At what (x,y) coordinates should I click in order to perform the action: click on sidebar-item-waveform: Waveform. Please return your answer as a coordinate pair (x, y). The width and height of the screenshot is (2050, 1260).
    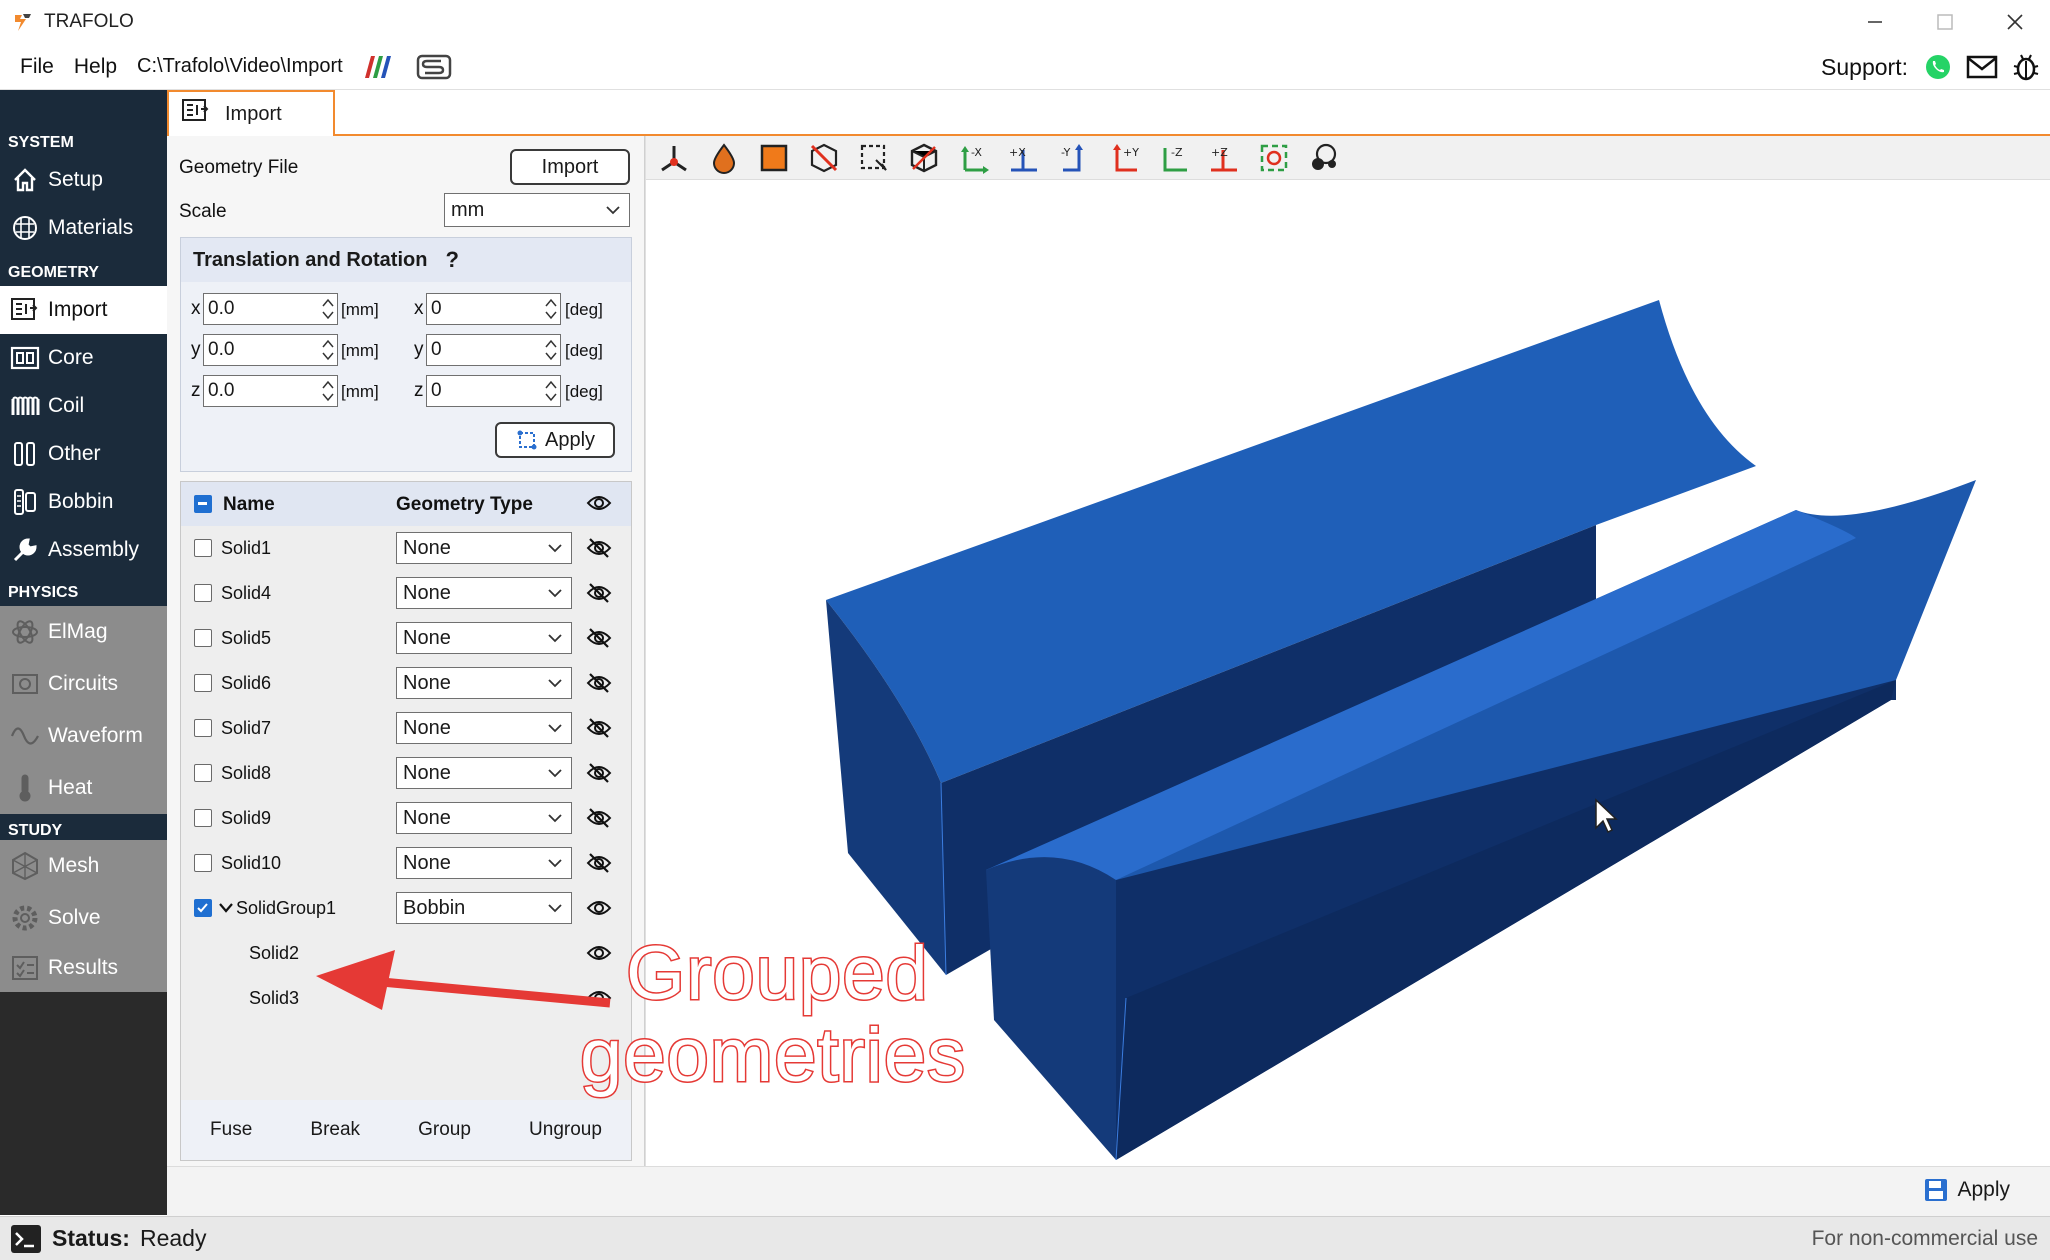
    Looking at the image, I should click on (83, 736).